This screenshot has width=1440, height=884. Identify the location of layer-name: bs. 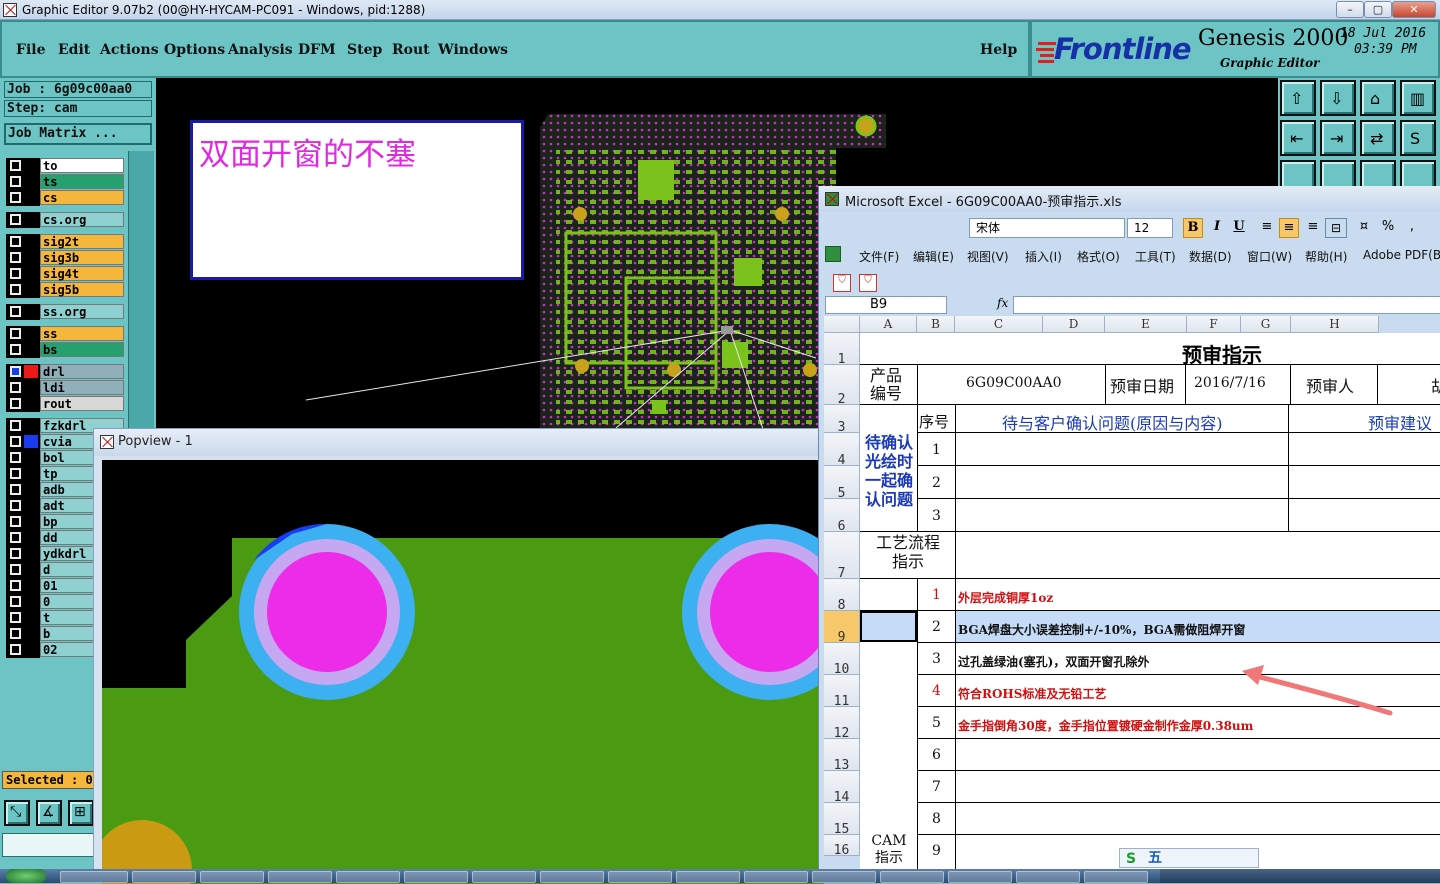
(82, 349).